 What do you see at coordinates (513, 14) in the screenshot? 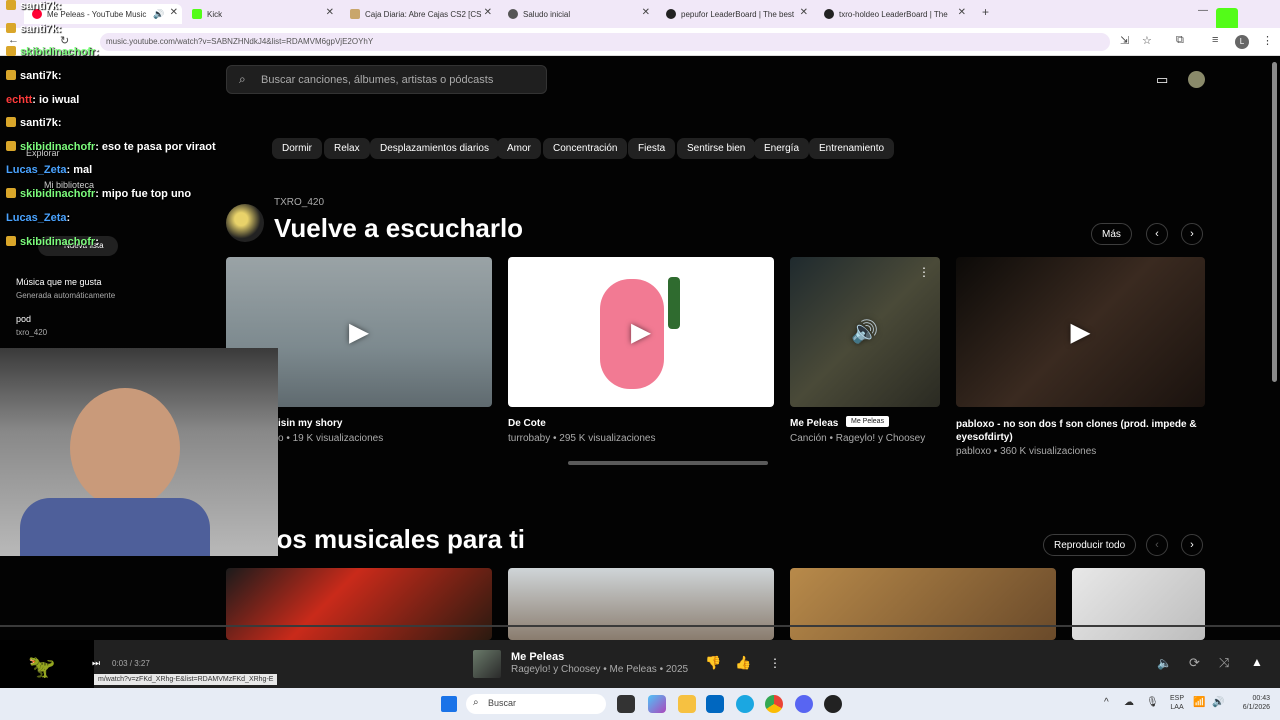
I see `chatgpt-icon` at bounding box center [513, 14].